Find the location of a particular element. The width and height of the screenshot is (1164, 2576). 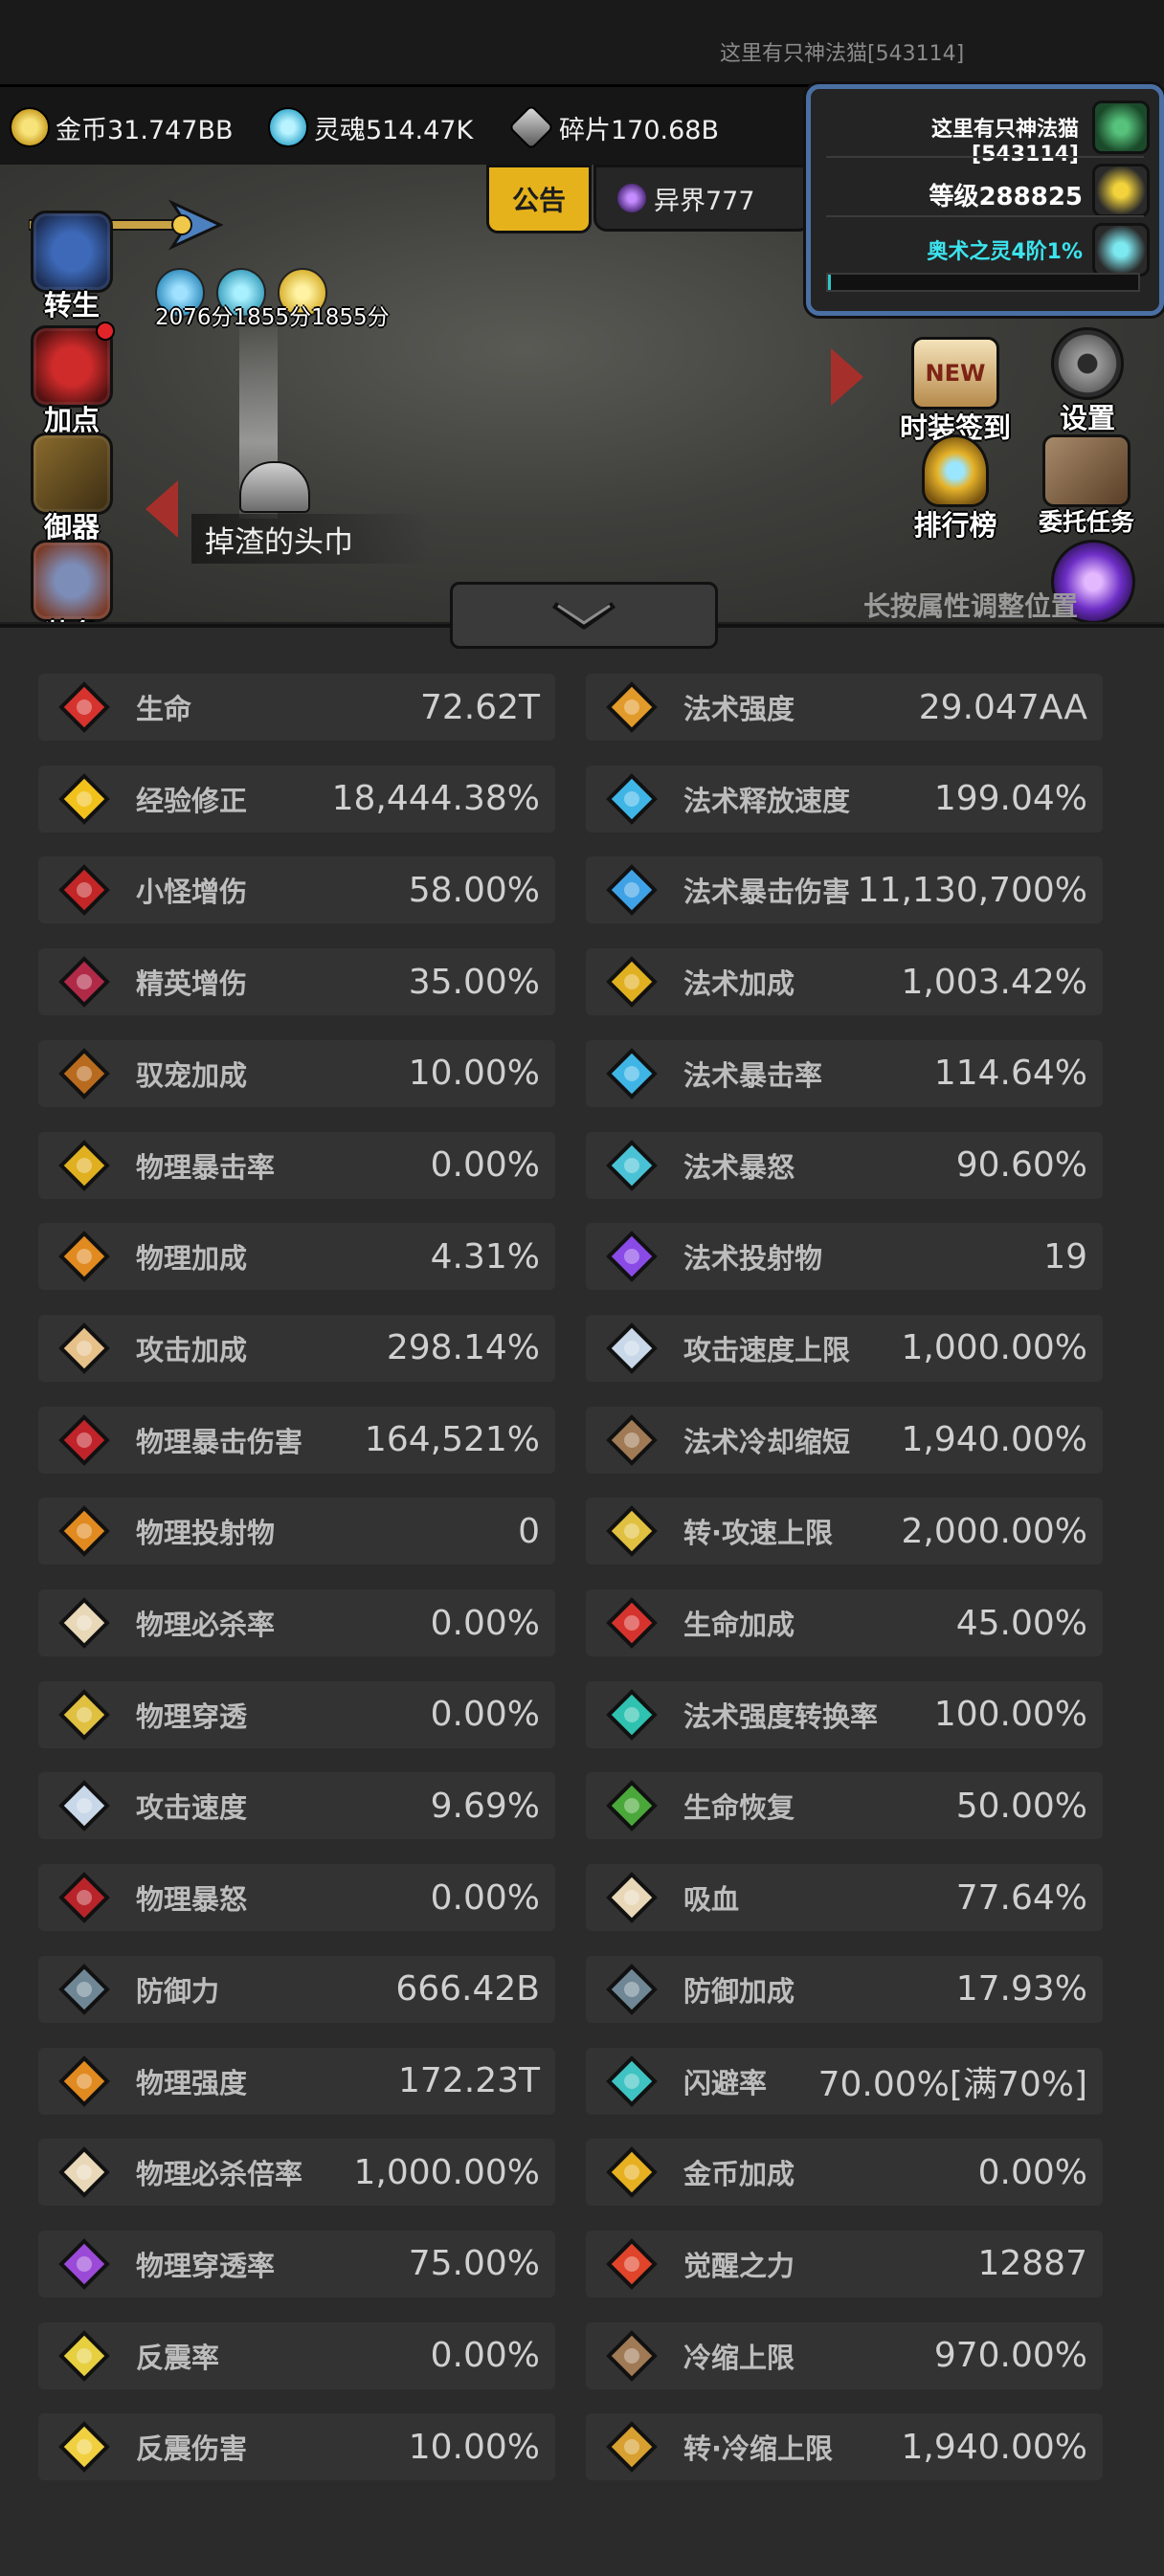

rebirth-button: 转生 is located at coordinates (71, 267).